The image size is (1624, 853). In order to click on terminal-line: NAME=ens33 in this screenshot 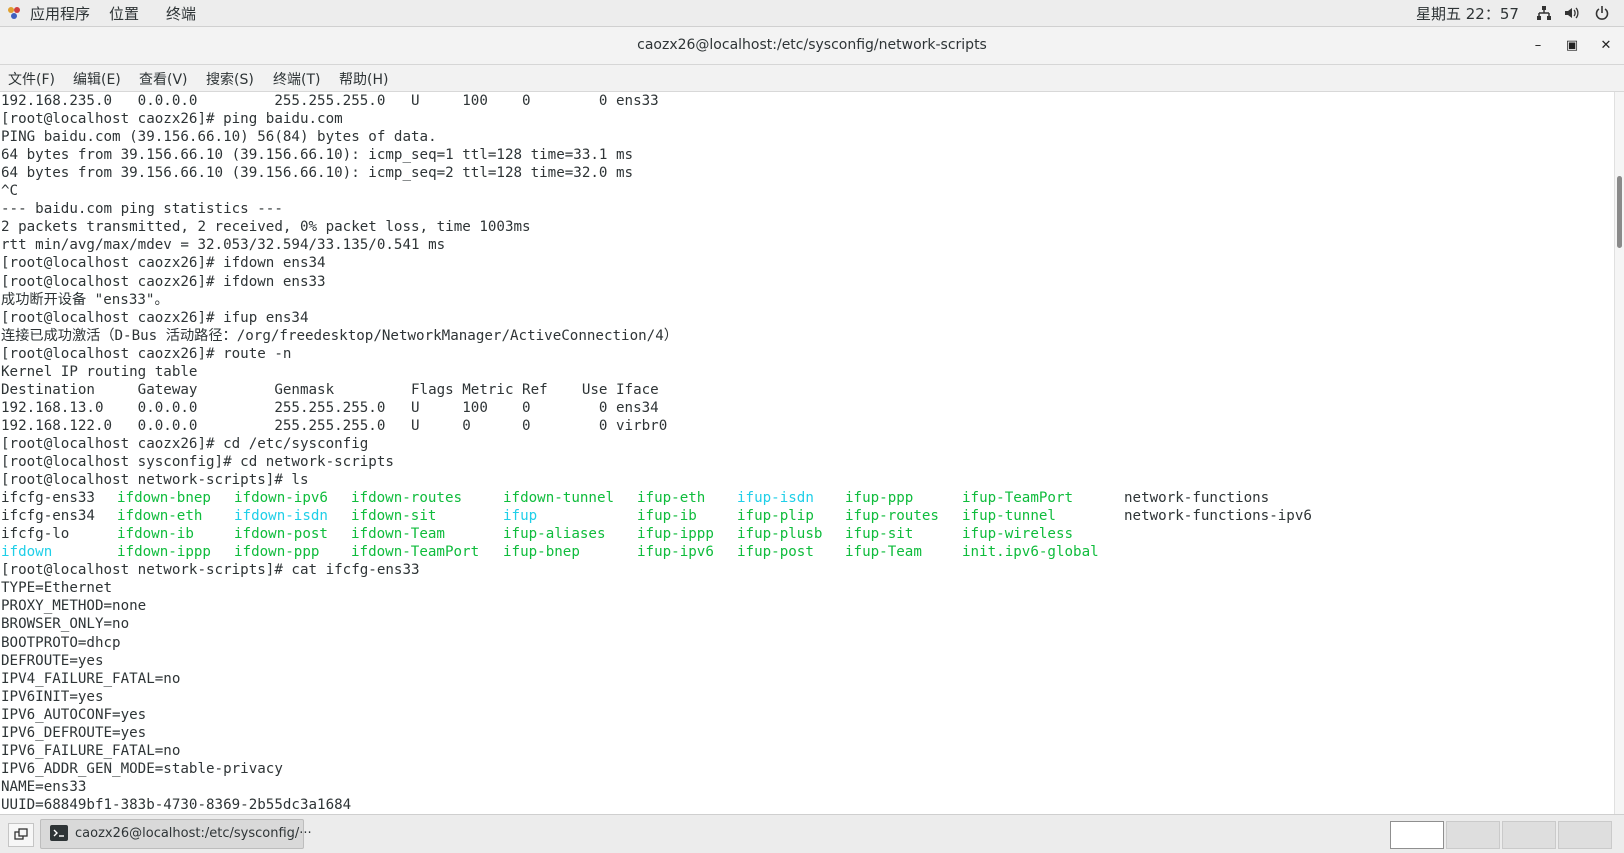, I will do `click(44, 786)`.